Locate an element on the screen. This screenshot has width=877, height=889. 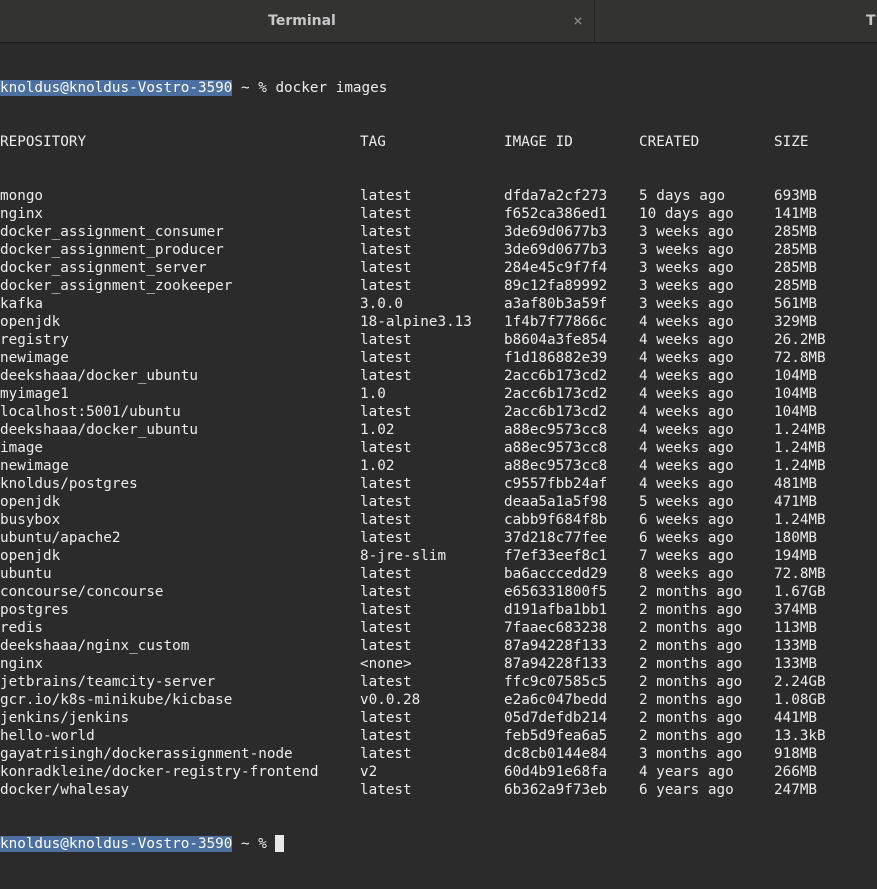
created-cell: 7 weeks ago is located at coordinates (686, 556).